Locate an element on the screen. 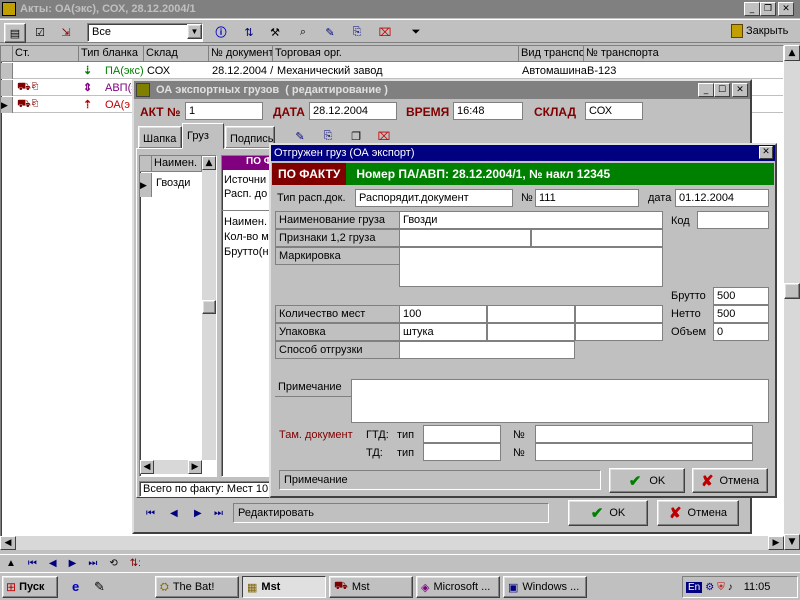 The height and width of the screenshot is (600, 800). funnel-icon: ⏷ is located at coordinates (416, 32).